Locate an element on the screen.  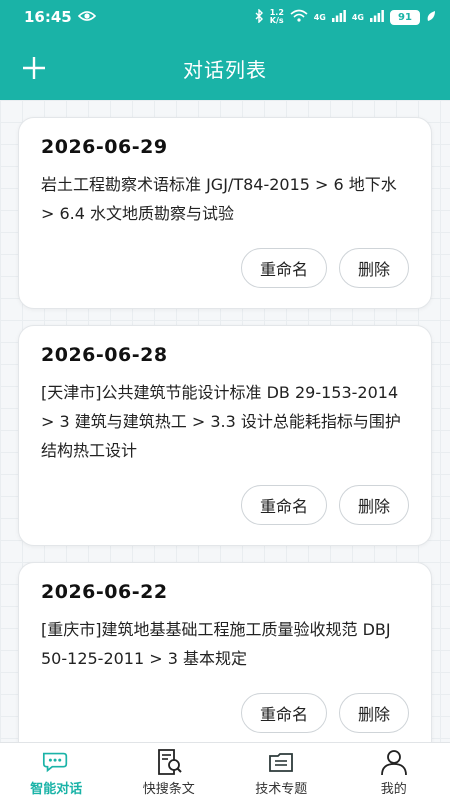
wifi-icon is located at coordinates (299, 17).